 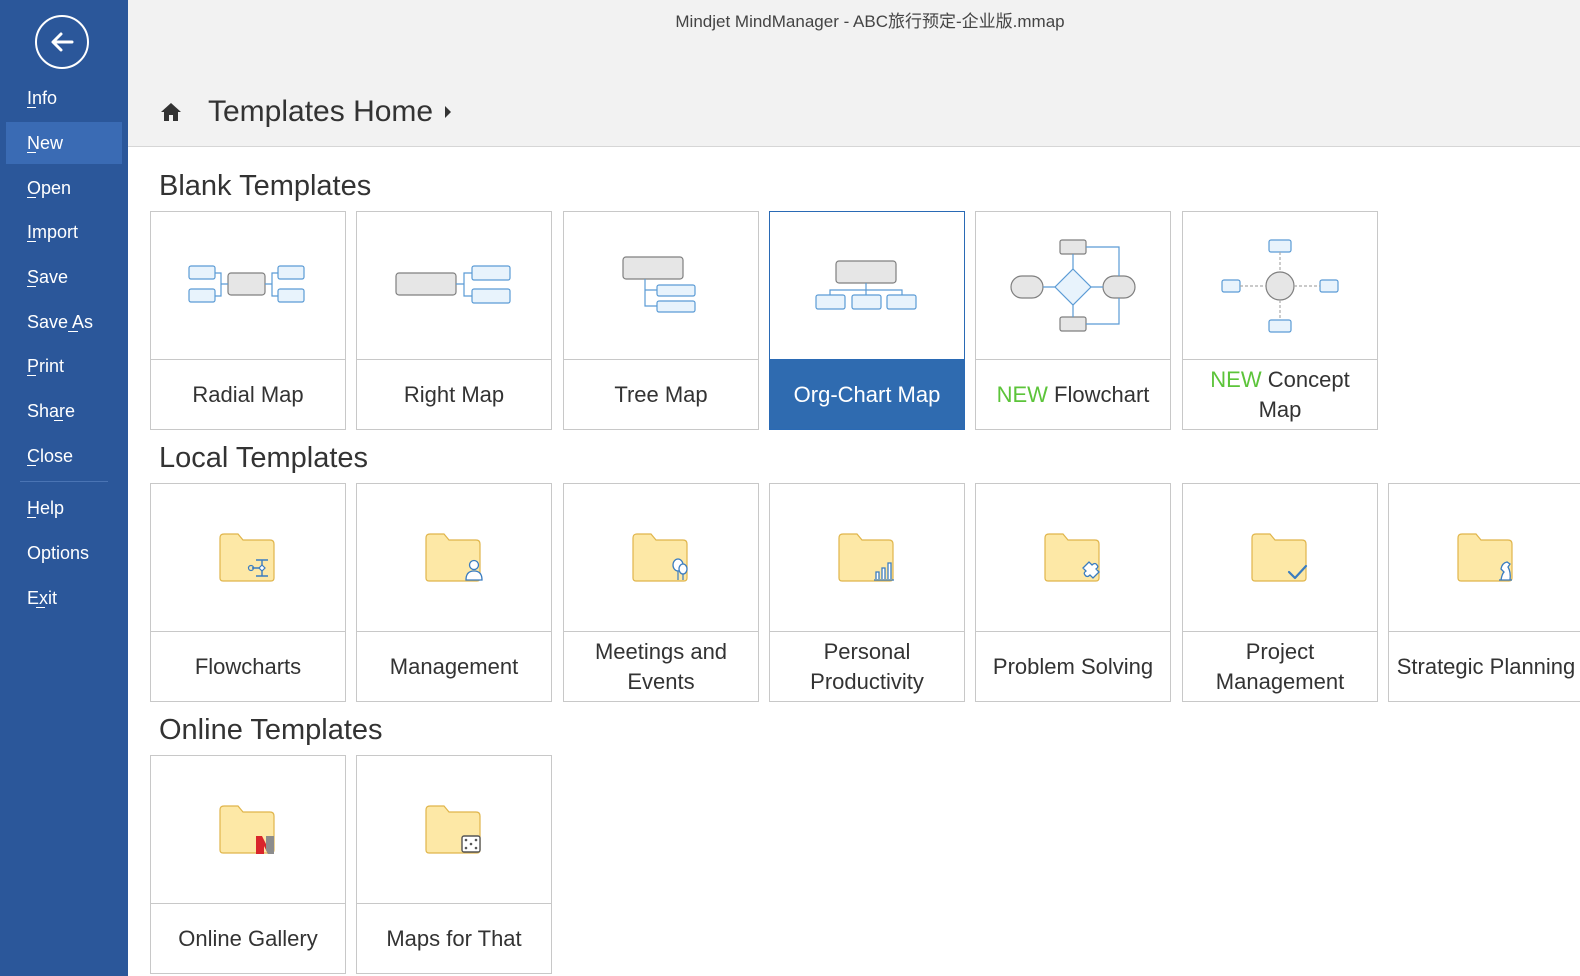 What do you see at coordinates (1308, 379) in the screenshot?
I see `tile-label-text: Concept` at bounding box center [1308, 379].